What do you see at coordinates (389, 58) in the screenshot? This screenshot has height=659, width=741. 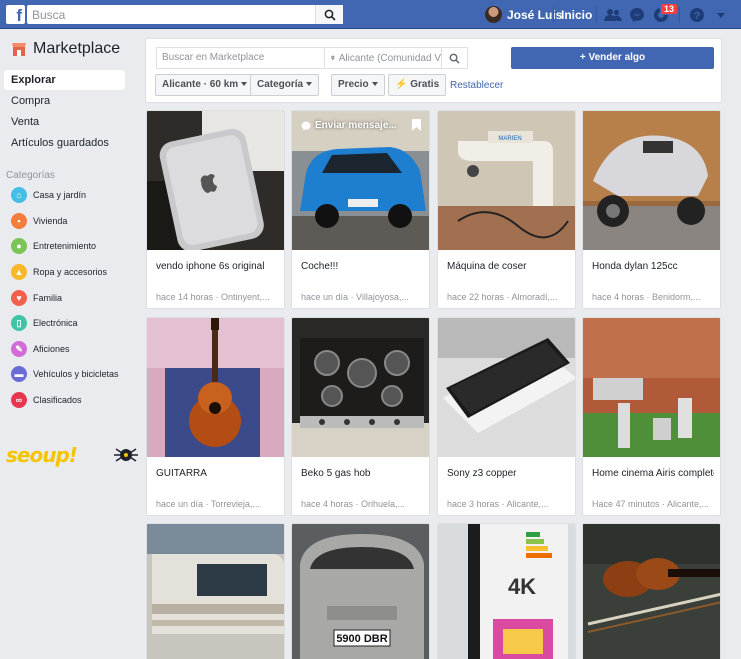 I see `location-placeholder: Alicante (Comunidad V` at bounding box center [389, 58].